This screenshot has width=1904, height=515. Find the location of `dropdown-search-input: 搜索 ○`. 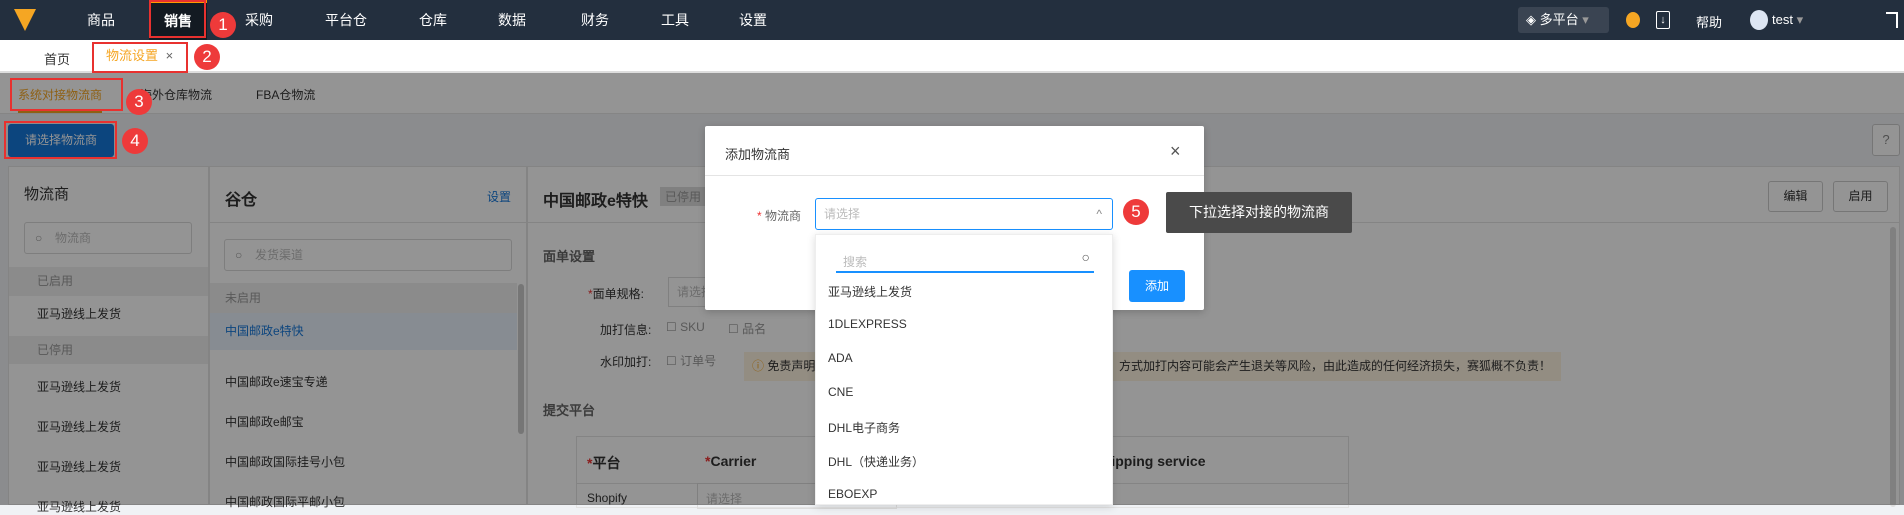

dropdown-search-input: 搜索 ○ is located at coordinates (965, 259).